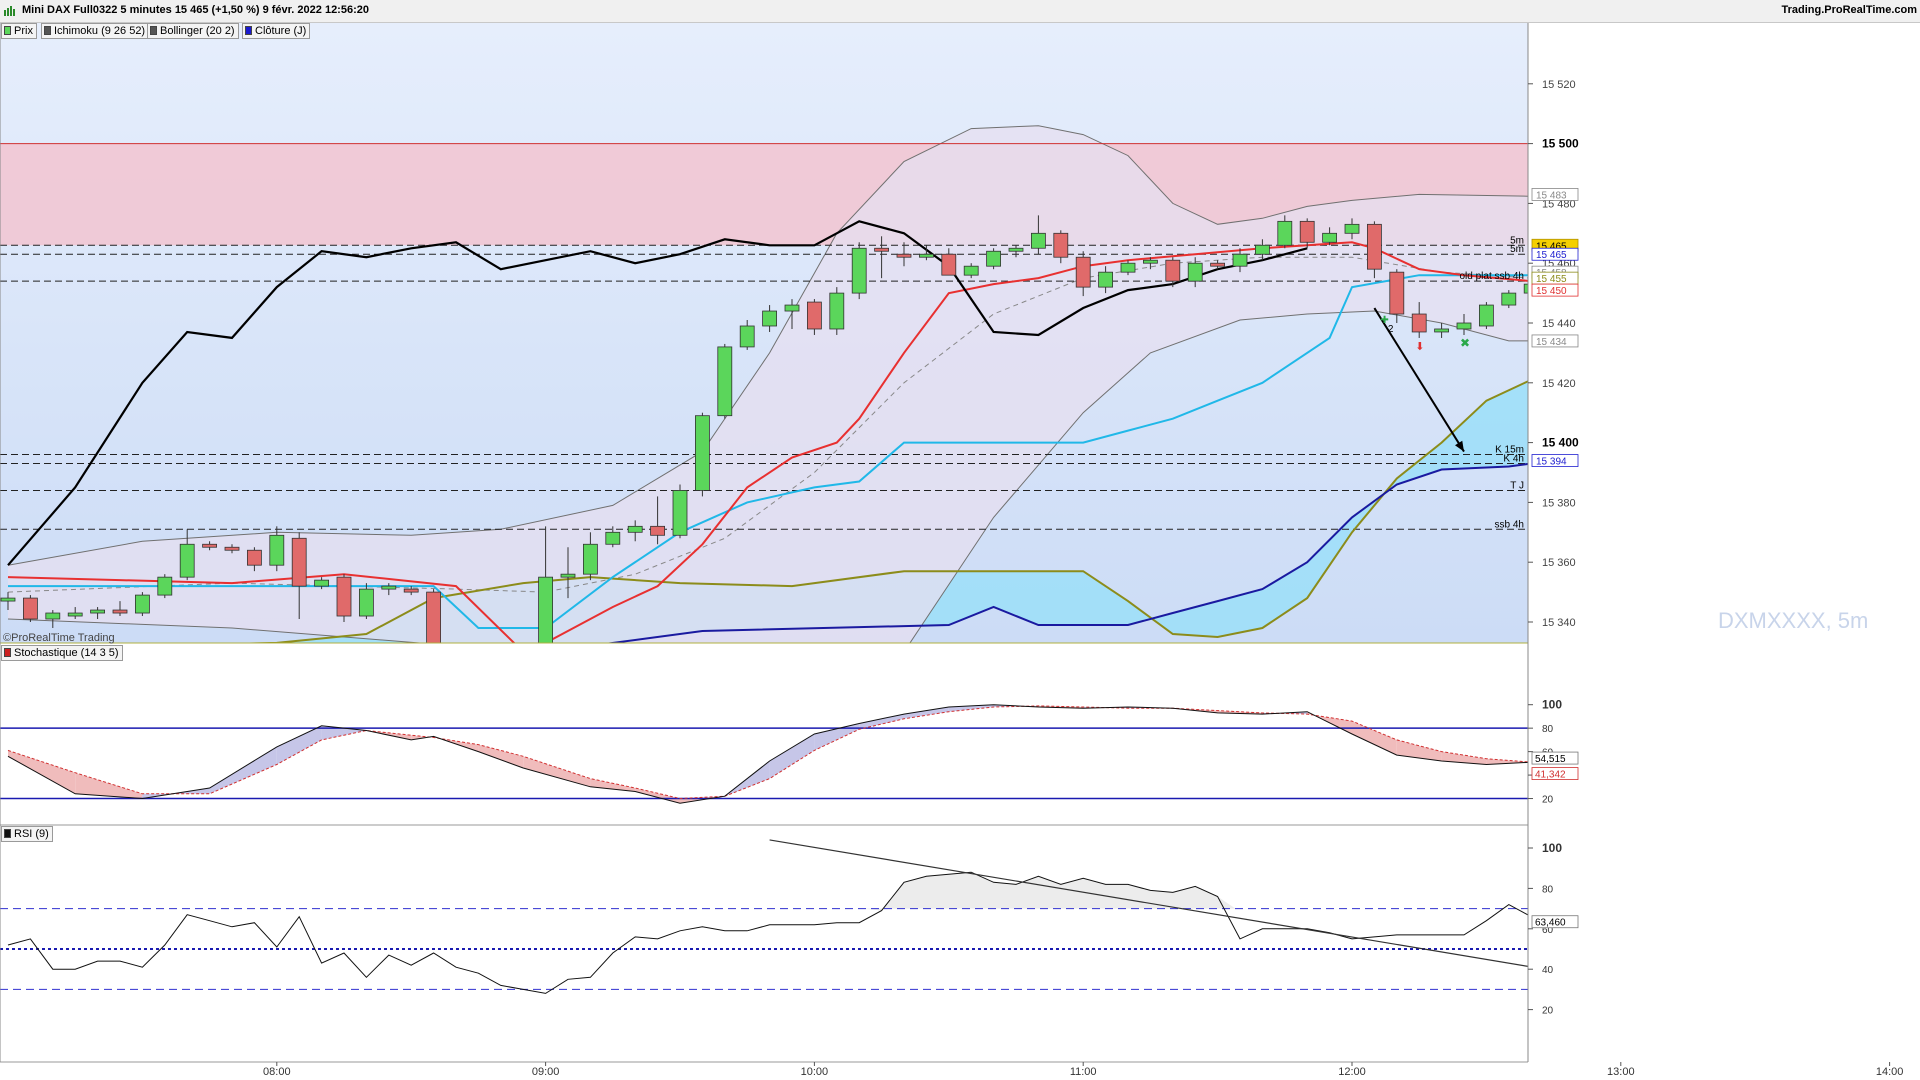  I want to click on price-swatch-icon, so click(7, 30).